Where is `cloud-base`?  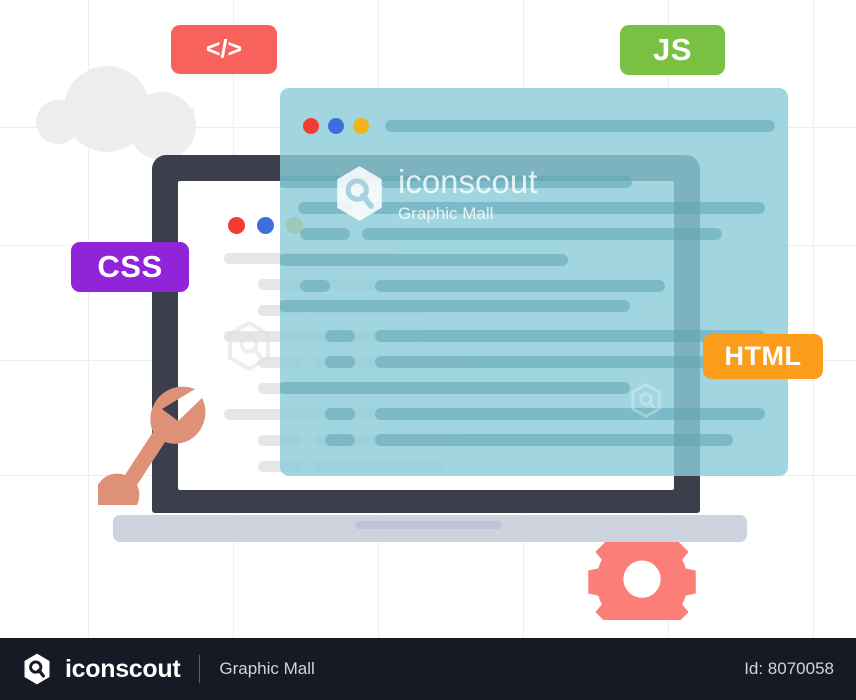
cloud-base is located at coordinates (117, 118).